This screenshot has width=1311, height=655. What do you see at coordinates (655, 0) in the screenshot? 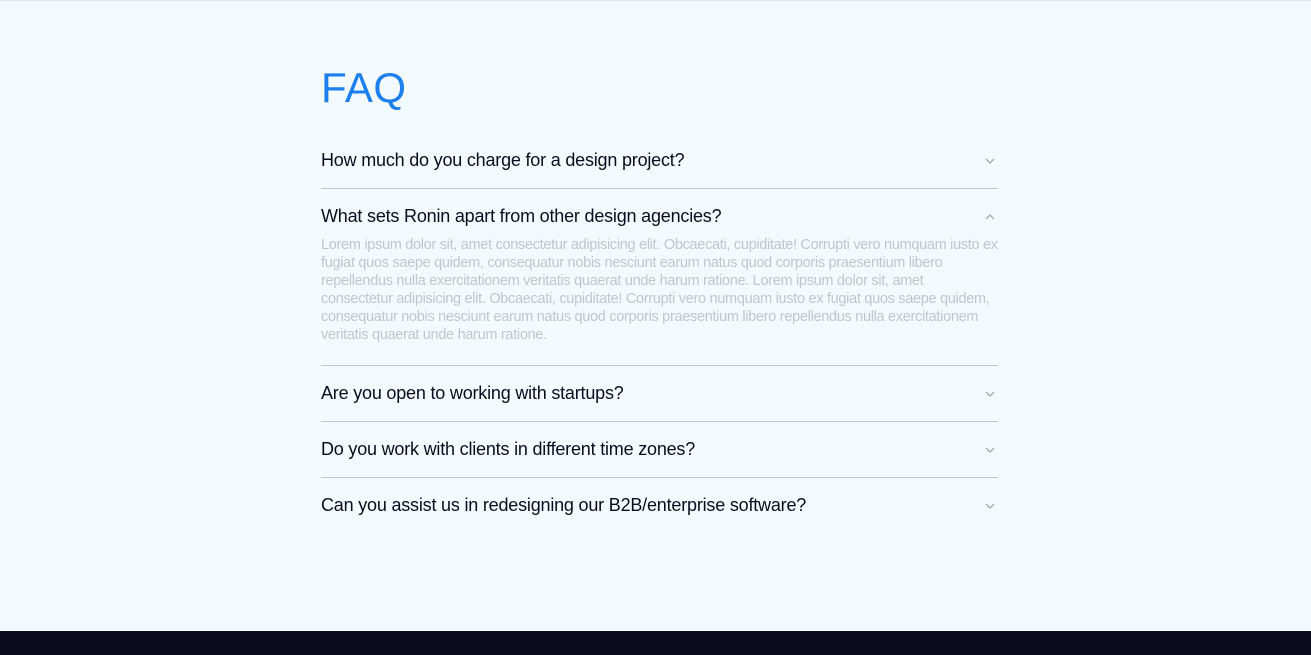
I see `top-divider` at bounding box center [655, 0].